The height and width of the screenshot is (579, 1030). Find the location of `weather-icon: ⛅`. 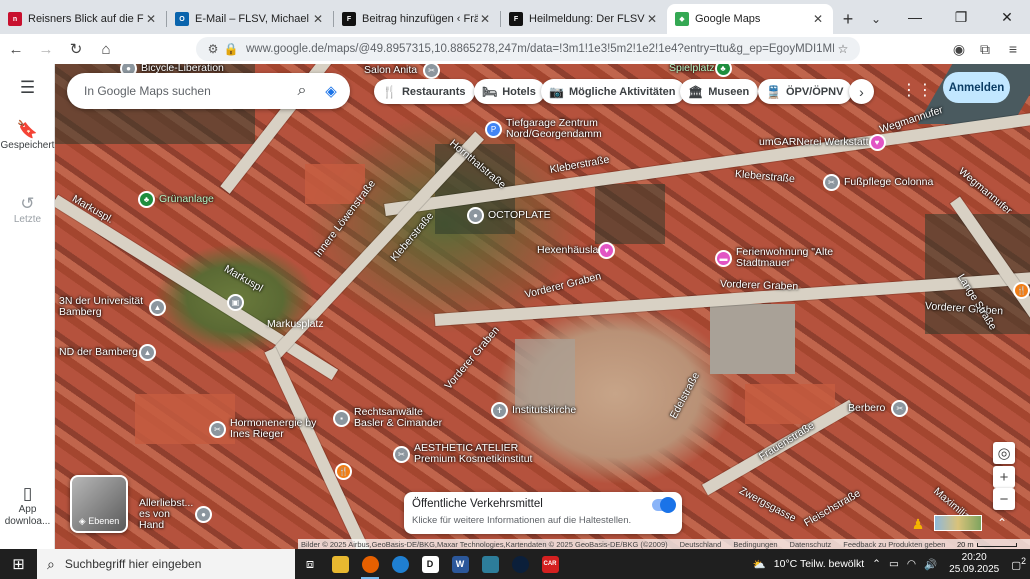

weather-icon: ⛅ is located at coordinates (759, 564).